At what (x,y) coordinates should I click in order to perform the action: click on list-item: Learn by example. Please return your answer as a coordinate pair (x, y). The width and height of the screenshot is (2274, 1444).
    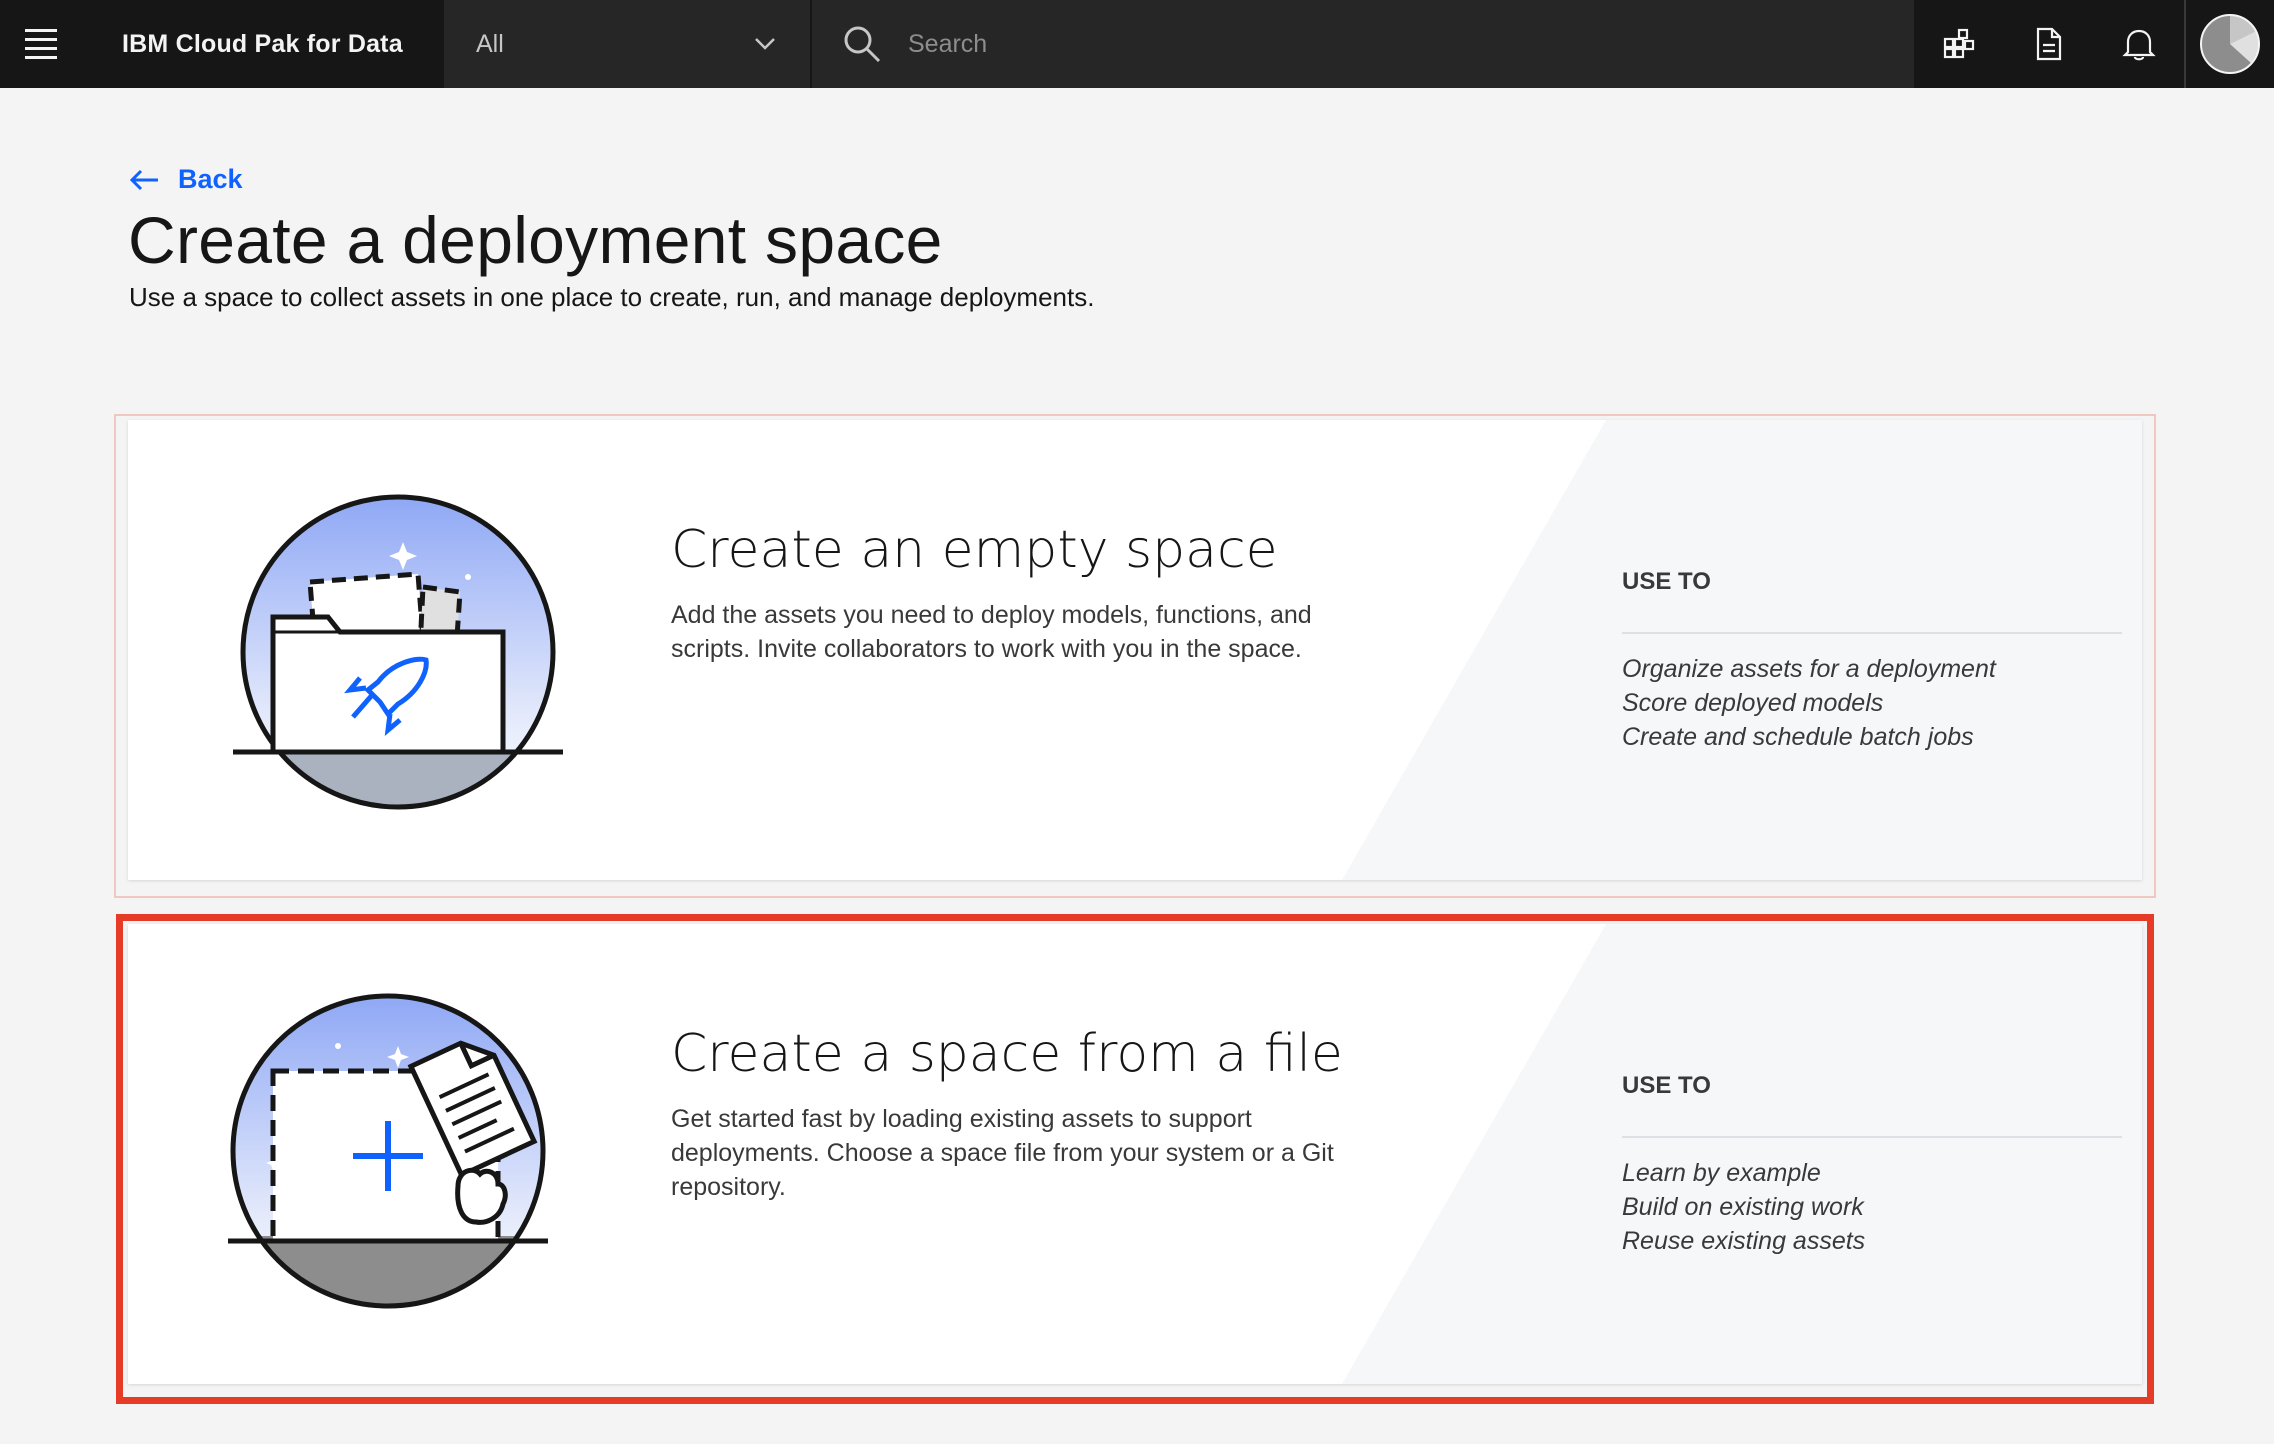
    Looking at the image, I should click on (1721, 1173).